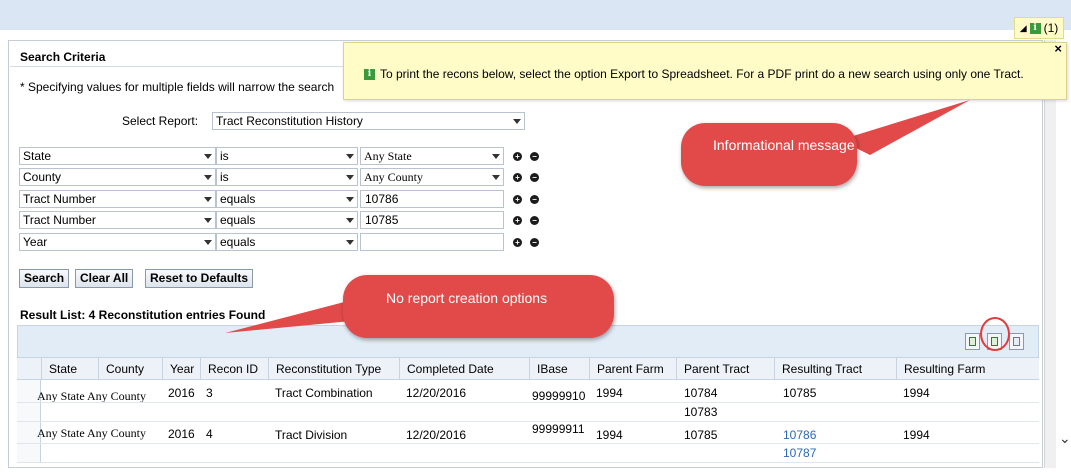 This screenshot has width=1071, height=473. I want to click on top-bar, so click(535, 15).